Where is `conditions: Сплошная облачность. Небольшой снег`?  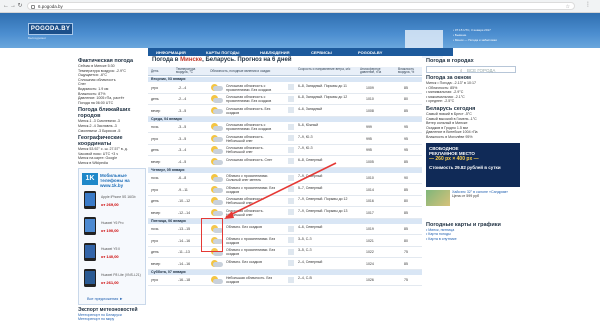
conditions: Сплошная облачность. Небольшой снег is located at coordinates (245, 138).